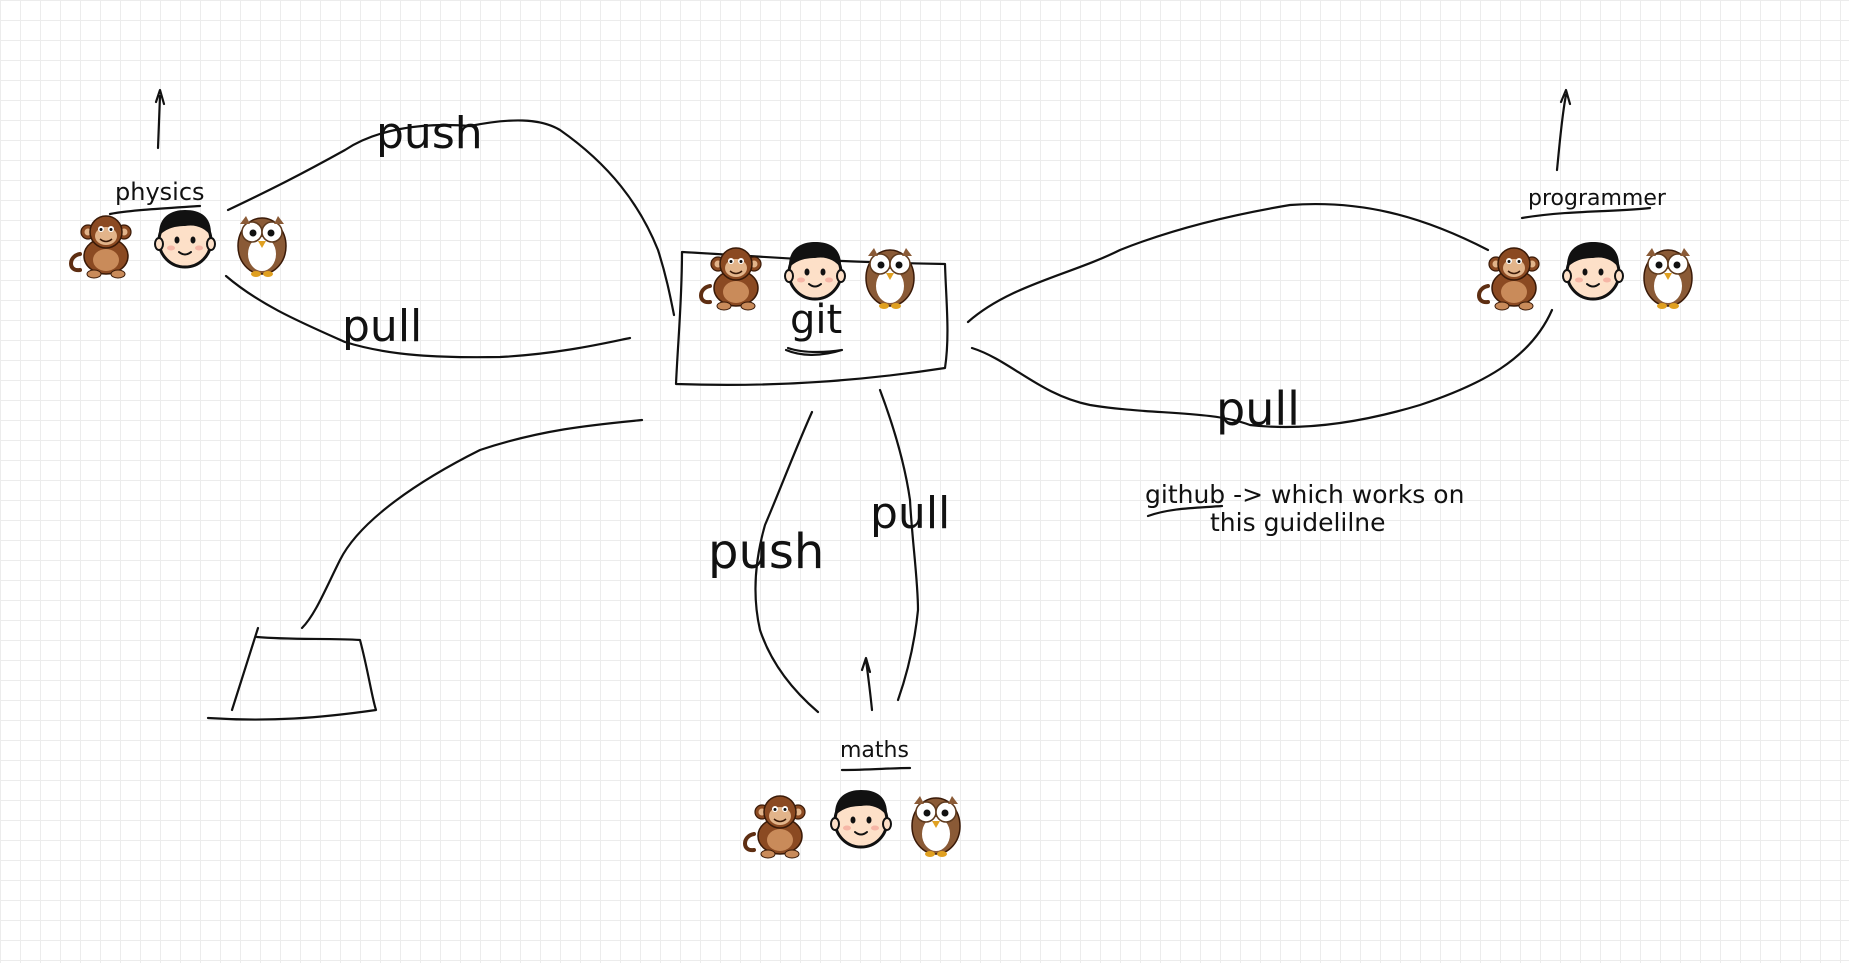 This screenshot has height=963, width=1849. Describe the element at coordinates (292, 673) in the screenshot. I see `second-repo-box` at that location.